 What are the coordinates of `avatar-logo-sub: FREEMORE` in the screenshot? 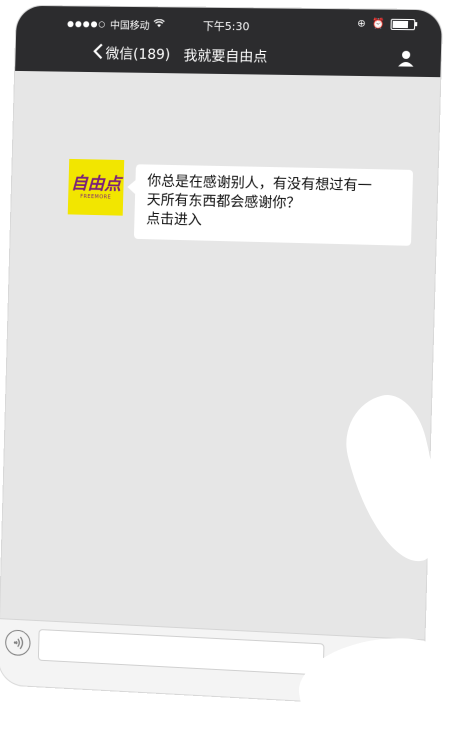 It's located at (96, 197).